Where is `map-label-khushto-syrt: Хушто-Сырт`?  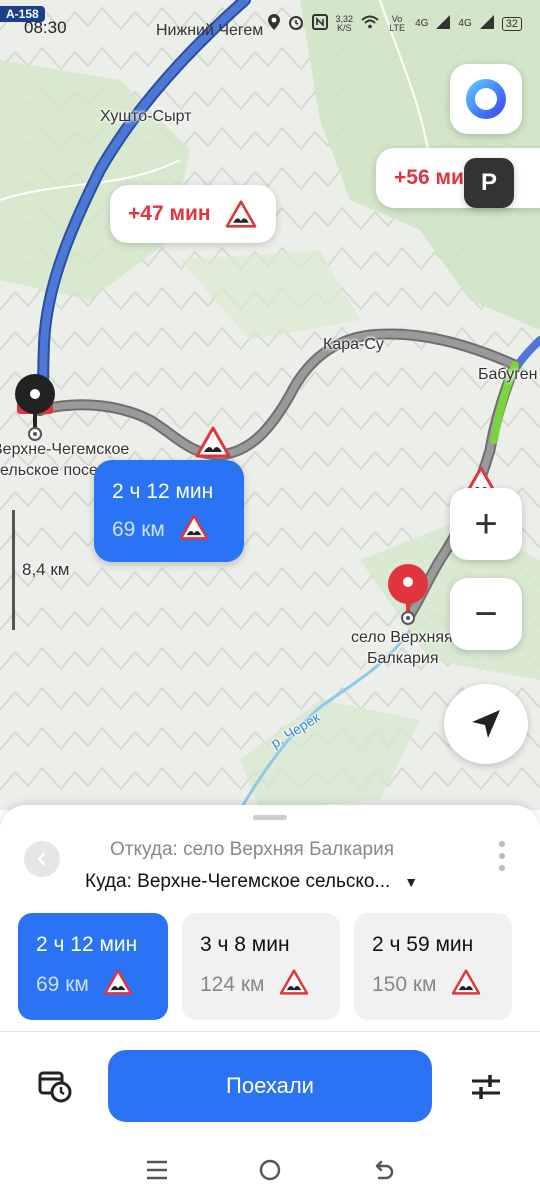 map-label-khushto-syrt: Хушто-Сырт is located at coordinates (146, 116).